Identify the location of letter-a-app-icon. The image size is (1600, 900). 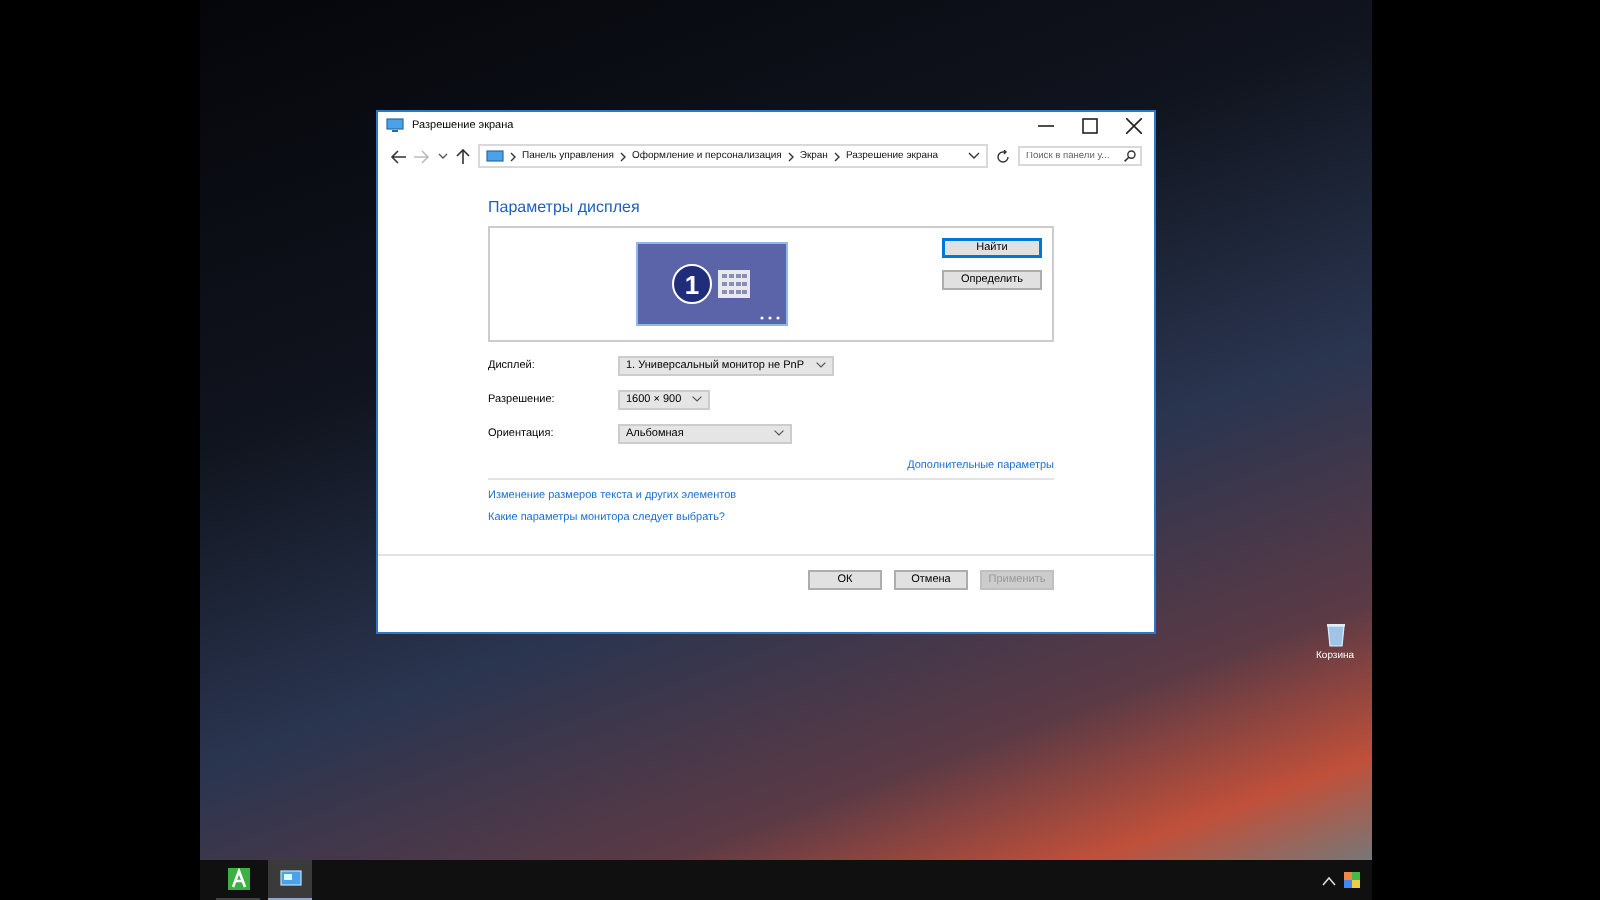
(238, 879).